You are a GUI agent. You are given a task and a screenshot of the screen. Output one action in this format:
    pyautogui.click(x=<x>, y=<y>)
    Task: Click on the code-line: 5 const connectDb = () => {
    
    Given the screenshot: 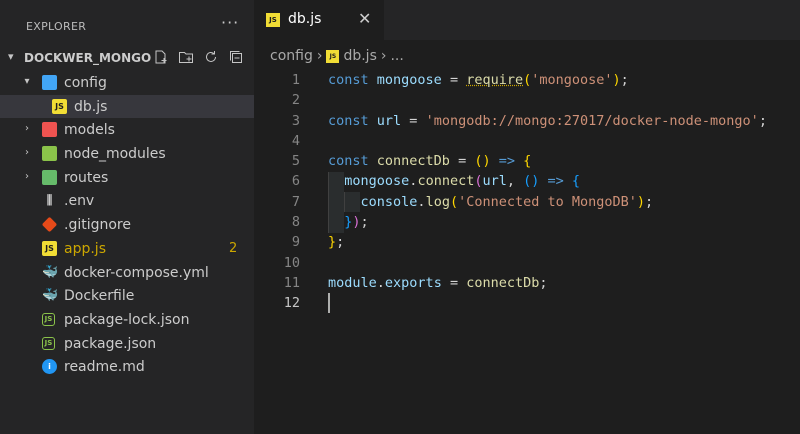 What is the action you would take?
    pyautogui.click(x=527, y=161)
    